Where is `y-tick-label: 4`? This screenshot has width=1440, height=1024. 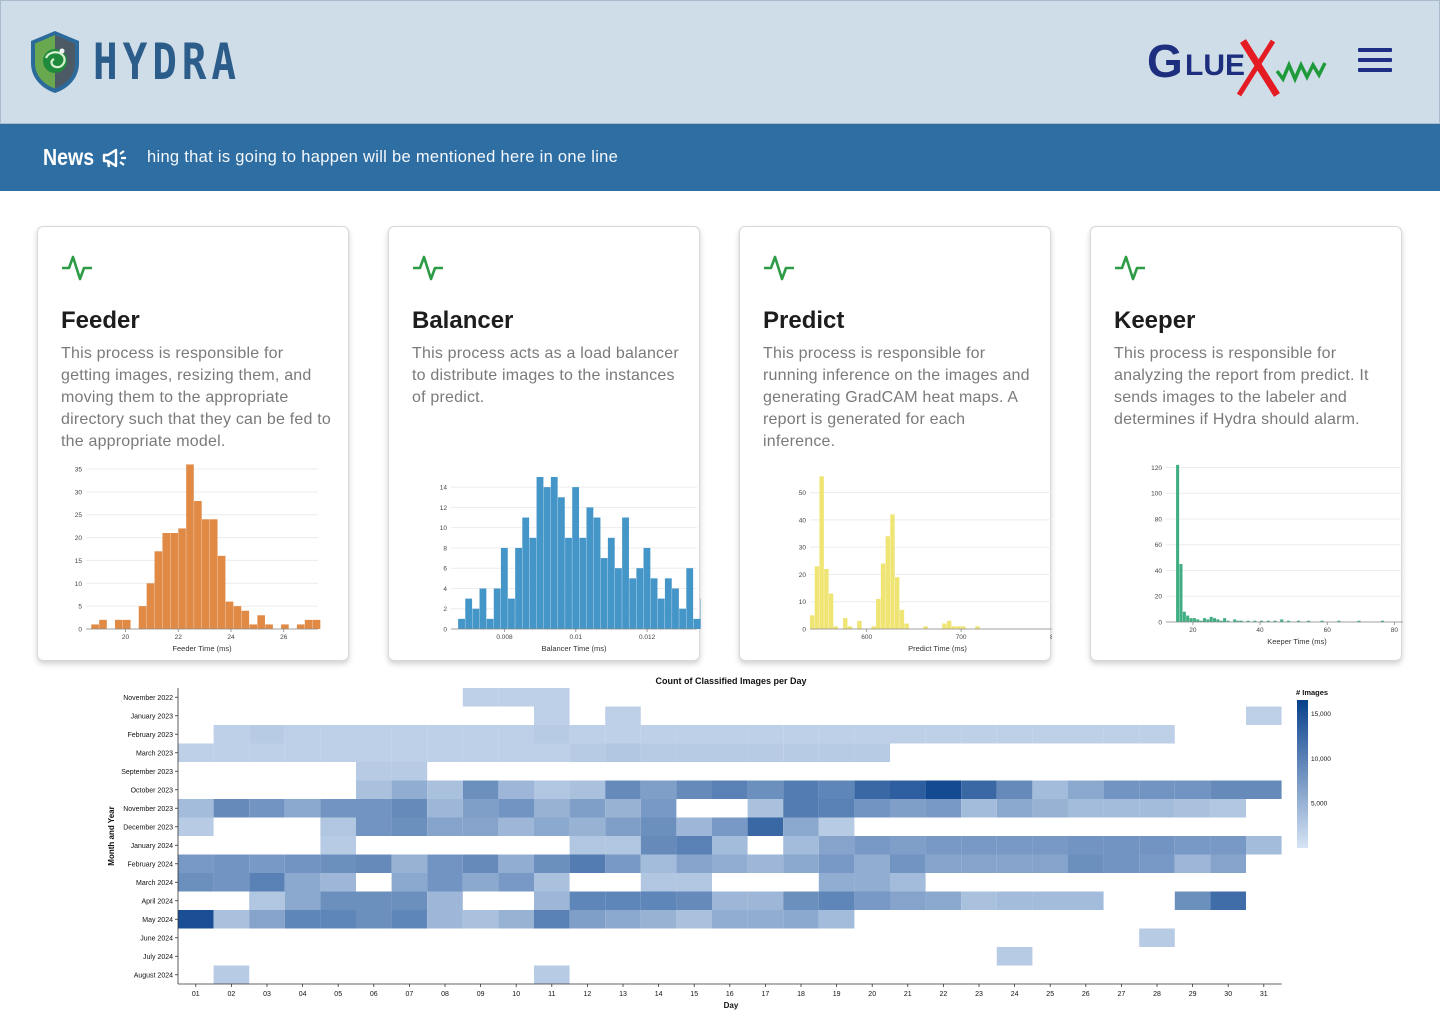
y-tick-label: 4 is located at coordinates (445, 589).